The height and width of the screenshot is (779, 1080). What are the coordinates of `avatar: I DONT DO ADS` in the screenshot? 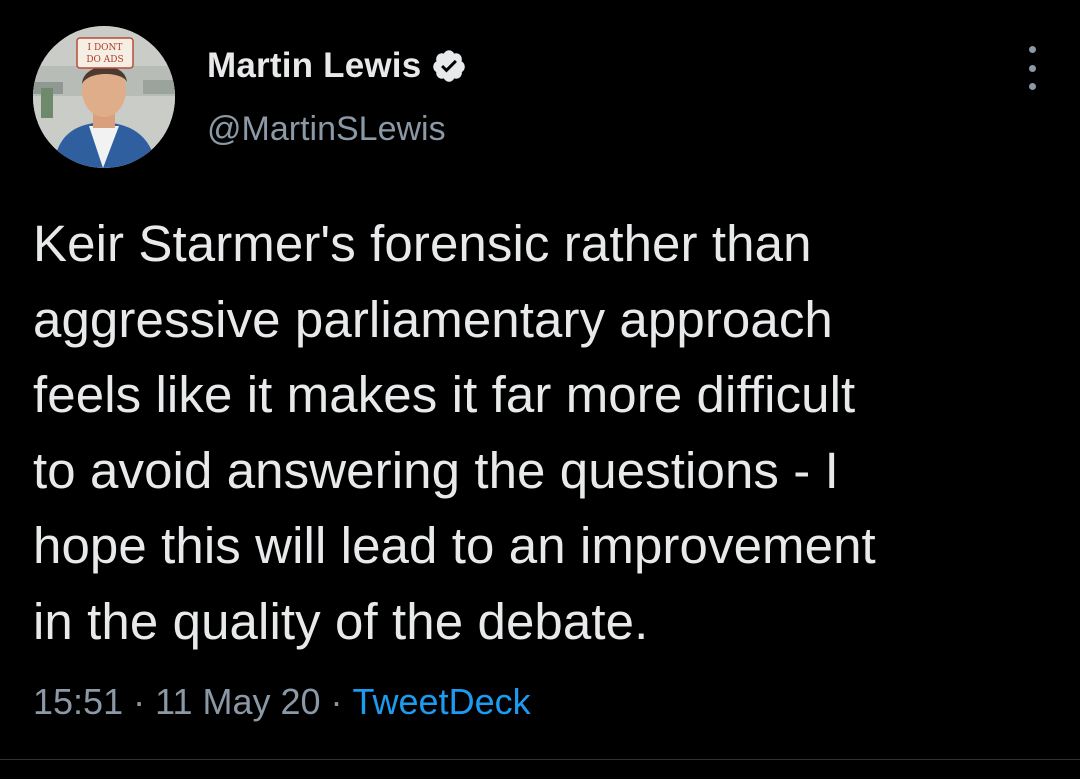 It's located at (104, 97).